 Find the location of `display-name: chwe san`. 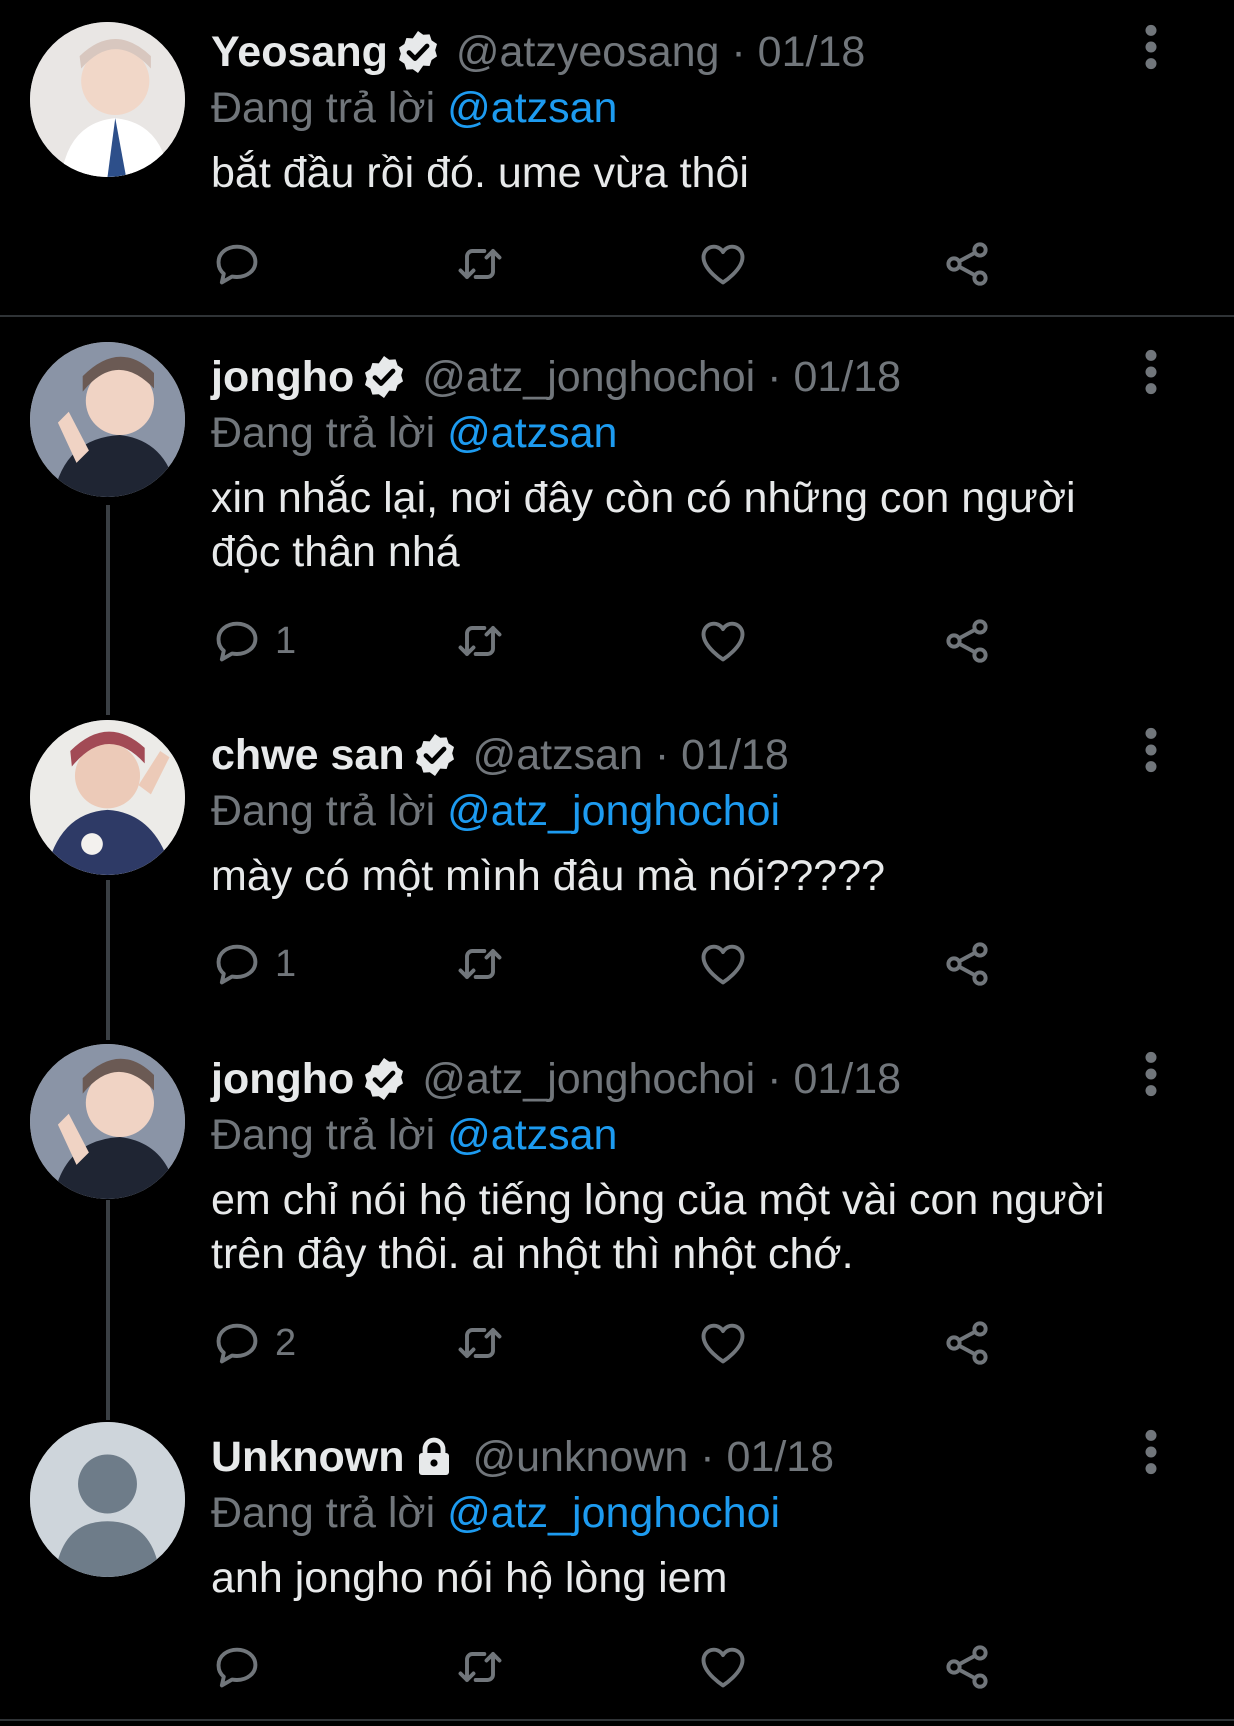

display-name: chwe san is located at coordinates (308, 755).